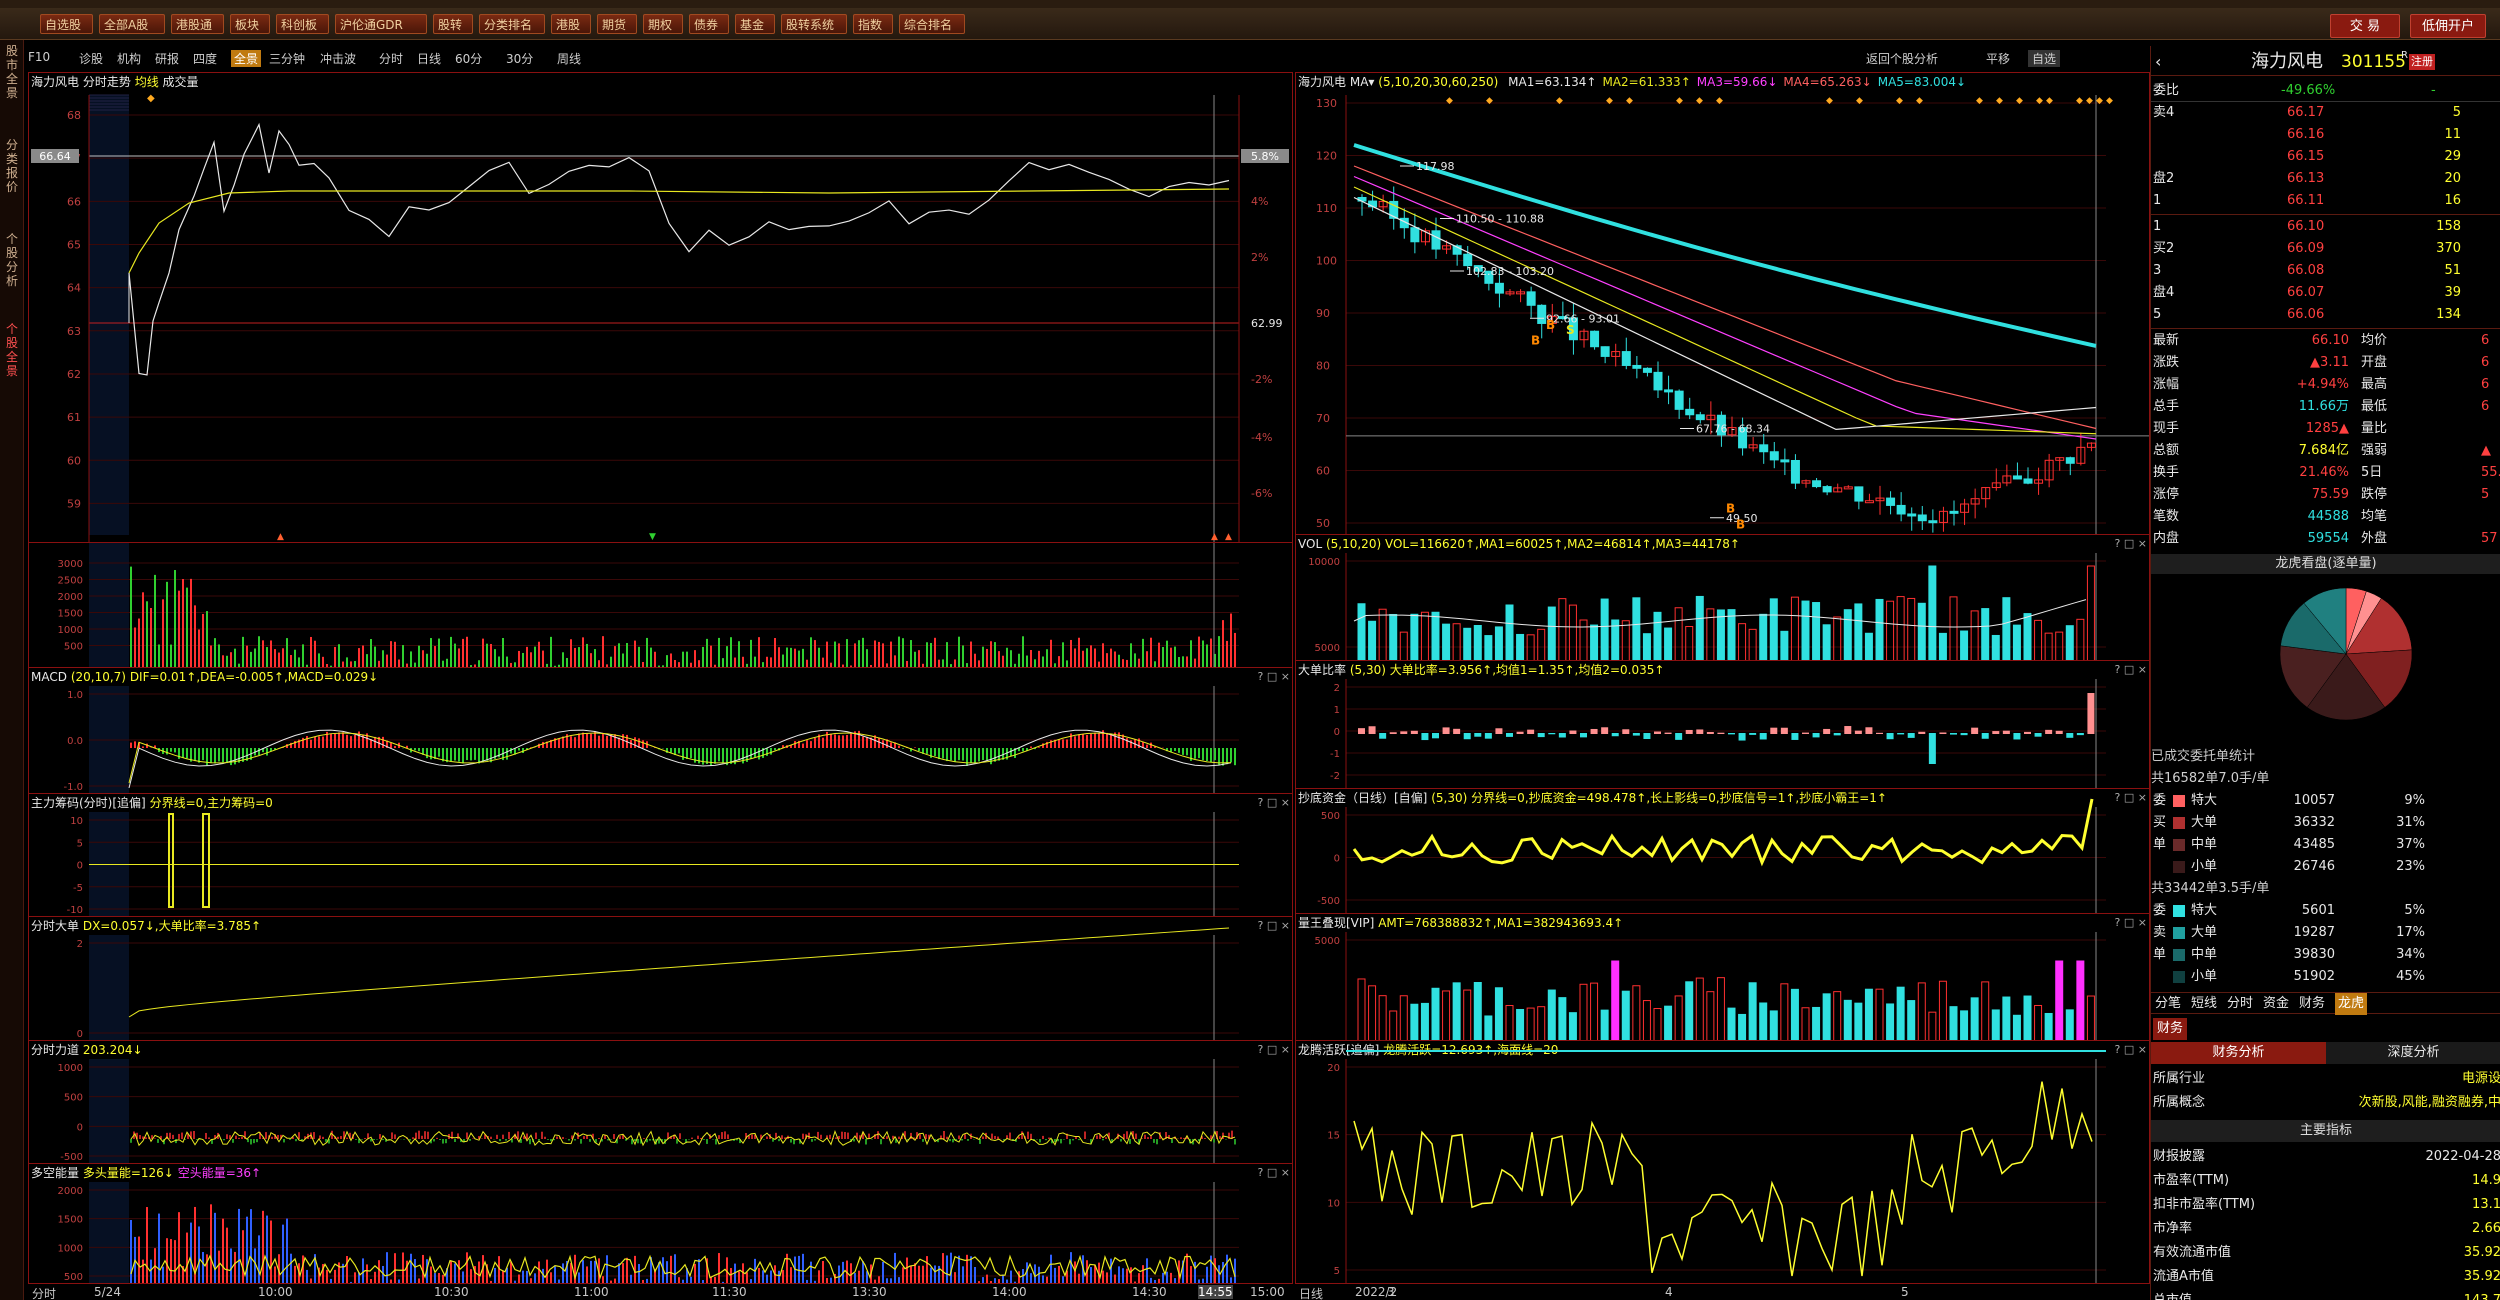 This screenshot has height=1300, width=2500. Describe the element at coordinates (2238, 1053) in the screenshot. I see `fin-subtab-0: 财务分析` at that location.